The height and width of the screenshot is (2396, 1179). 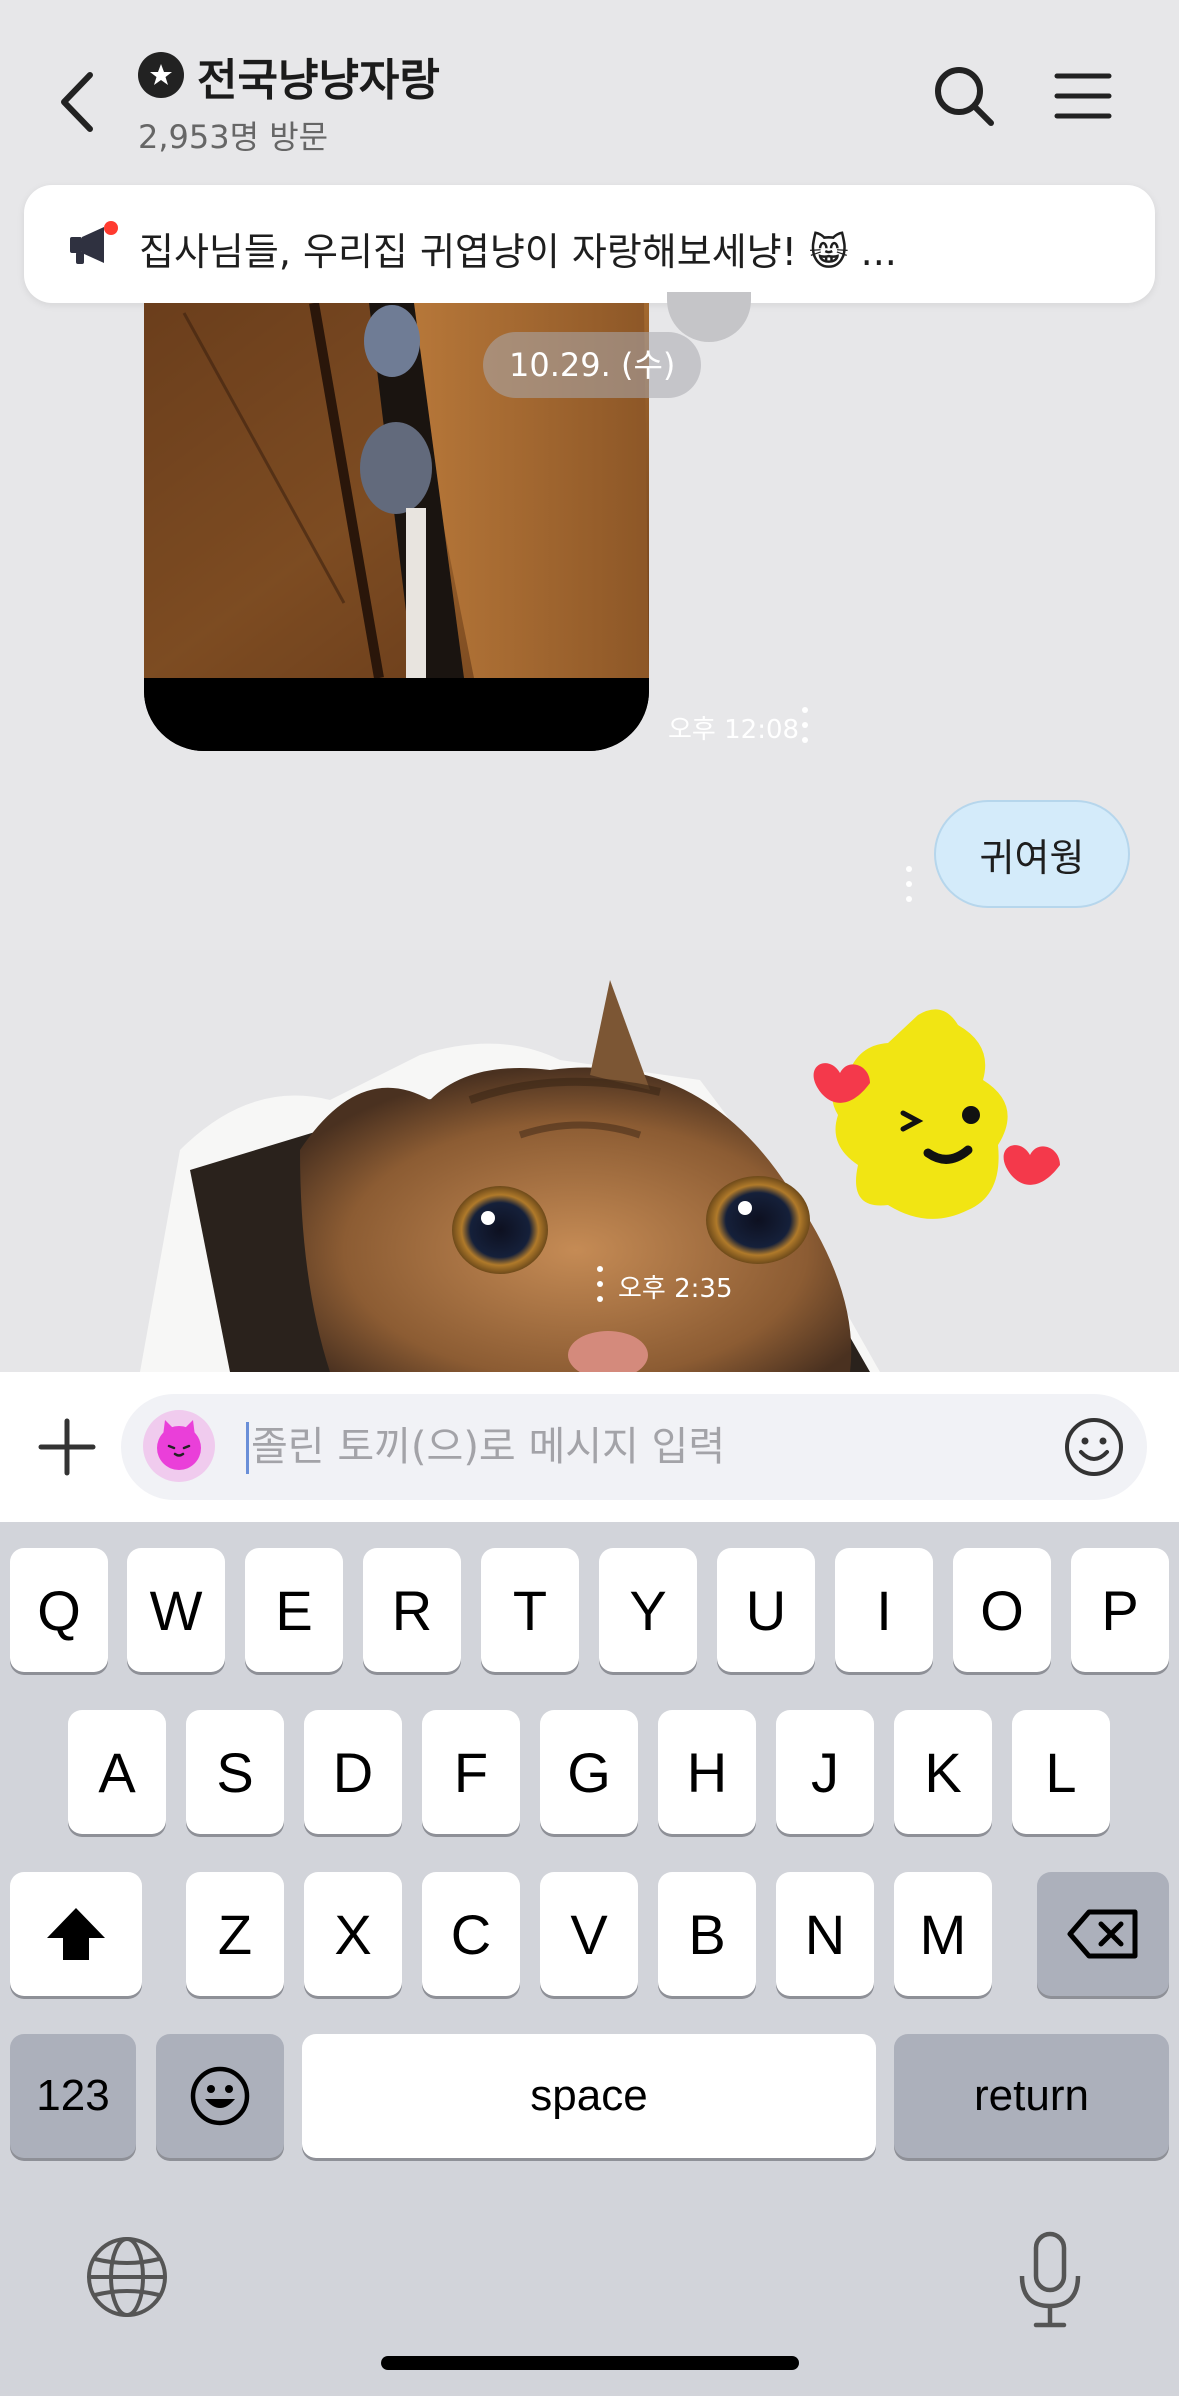 What do you see at coordinates (675, 1289) in the screenshot?
I see `message-time: 오후 2:35` at bounding box center [675, 1289].